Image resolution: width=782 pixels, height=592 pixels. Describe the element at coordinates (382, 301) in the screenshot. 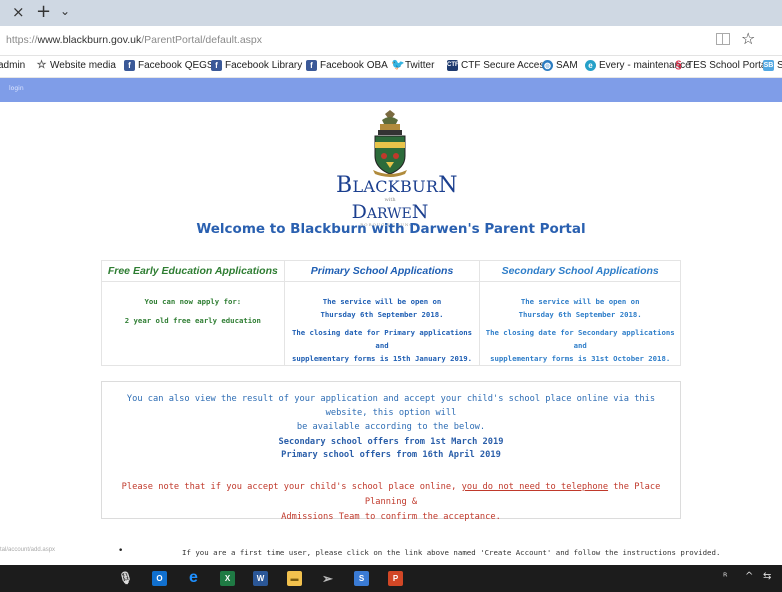

I see `primary-open-text: The service will be open on` at that location.